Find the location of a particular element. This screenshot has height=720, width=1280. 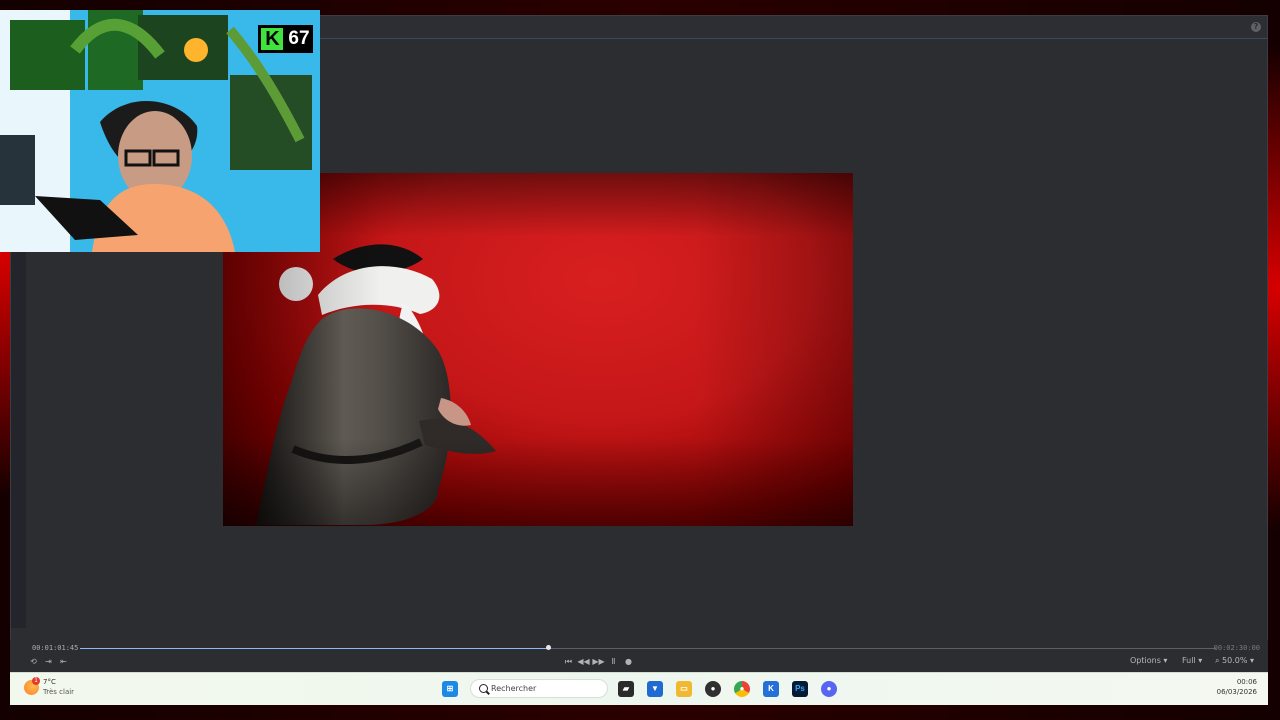

windows-start-icon: ⊞ is located at coordinates (450, 689).